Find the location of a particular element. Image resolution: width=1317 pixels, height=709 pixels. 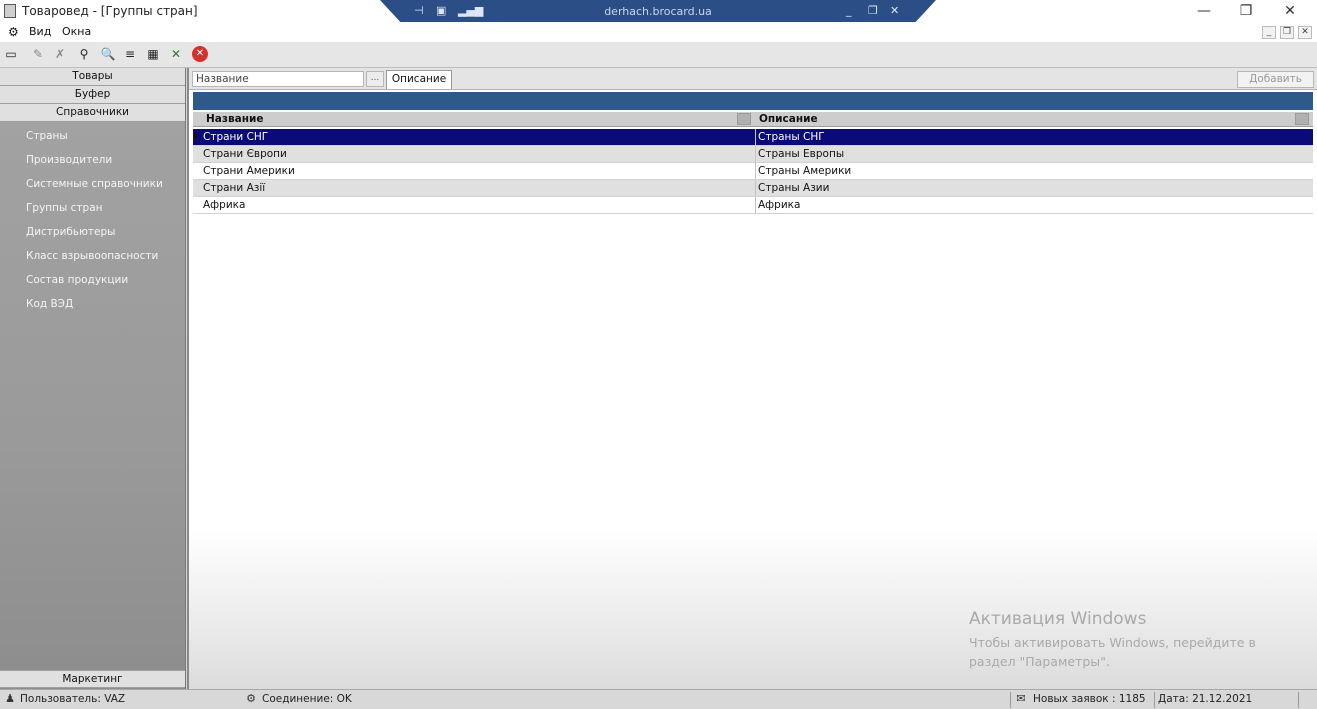

sidebar-group-marketing: Маркетинг is located at coordinates (92, 679).